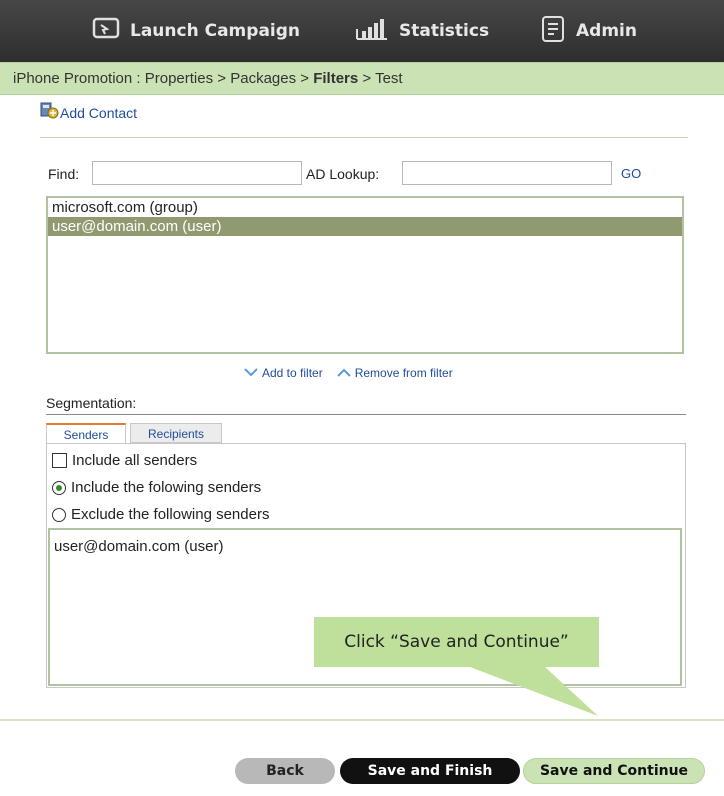  Describe the element at coordinates (285, 771) in the screenshot. I see `back-button: Back` at that location.